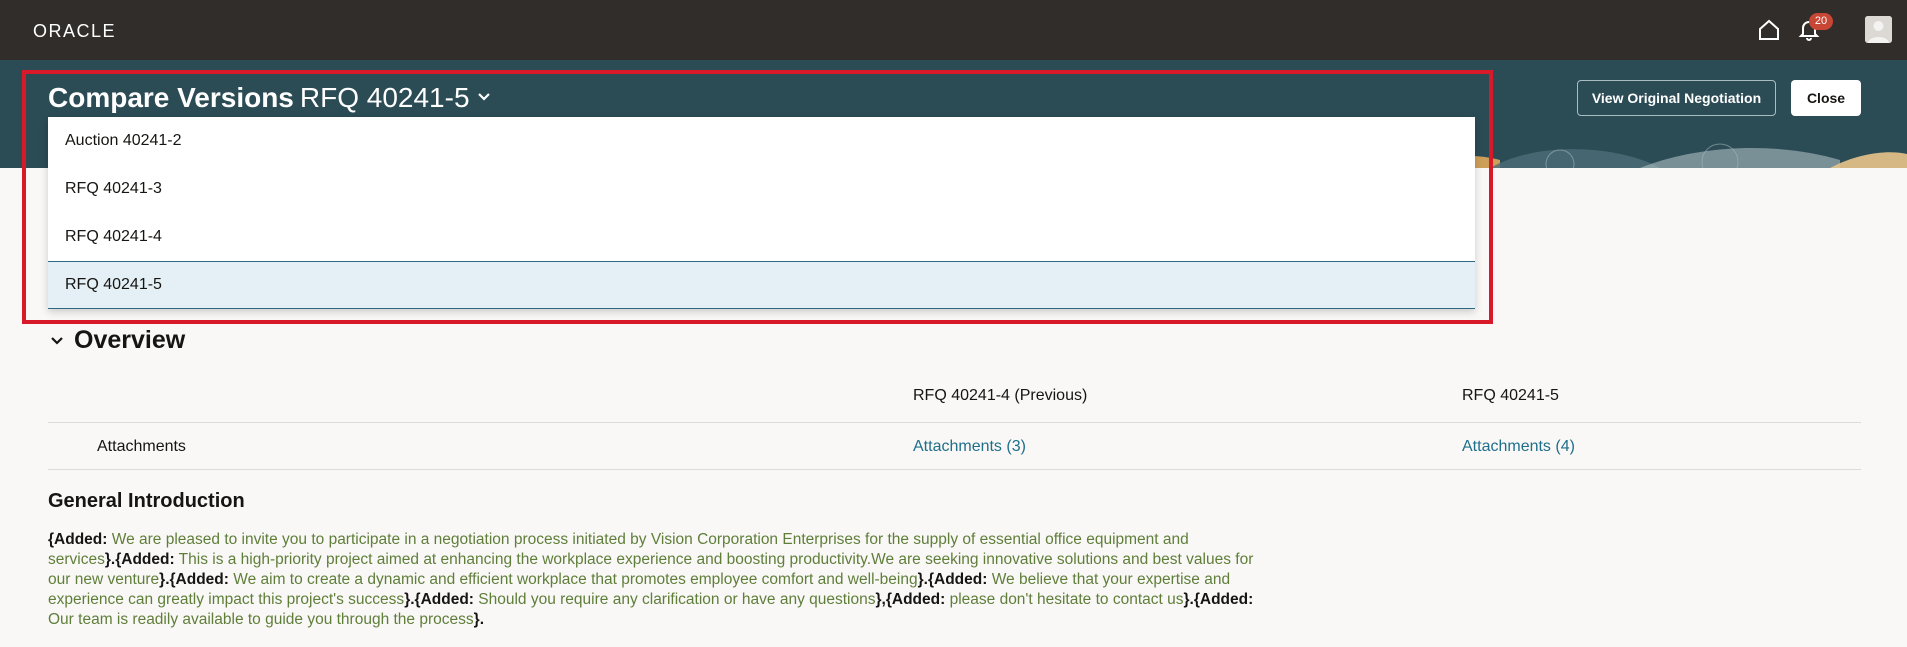  What do you see at coordinates (1676, 98) in the screenshot?
I see `view-original-negotiation-button: View Original Negotiation` at bounding box center [1676, 98].